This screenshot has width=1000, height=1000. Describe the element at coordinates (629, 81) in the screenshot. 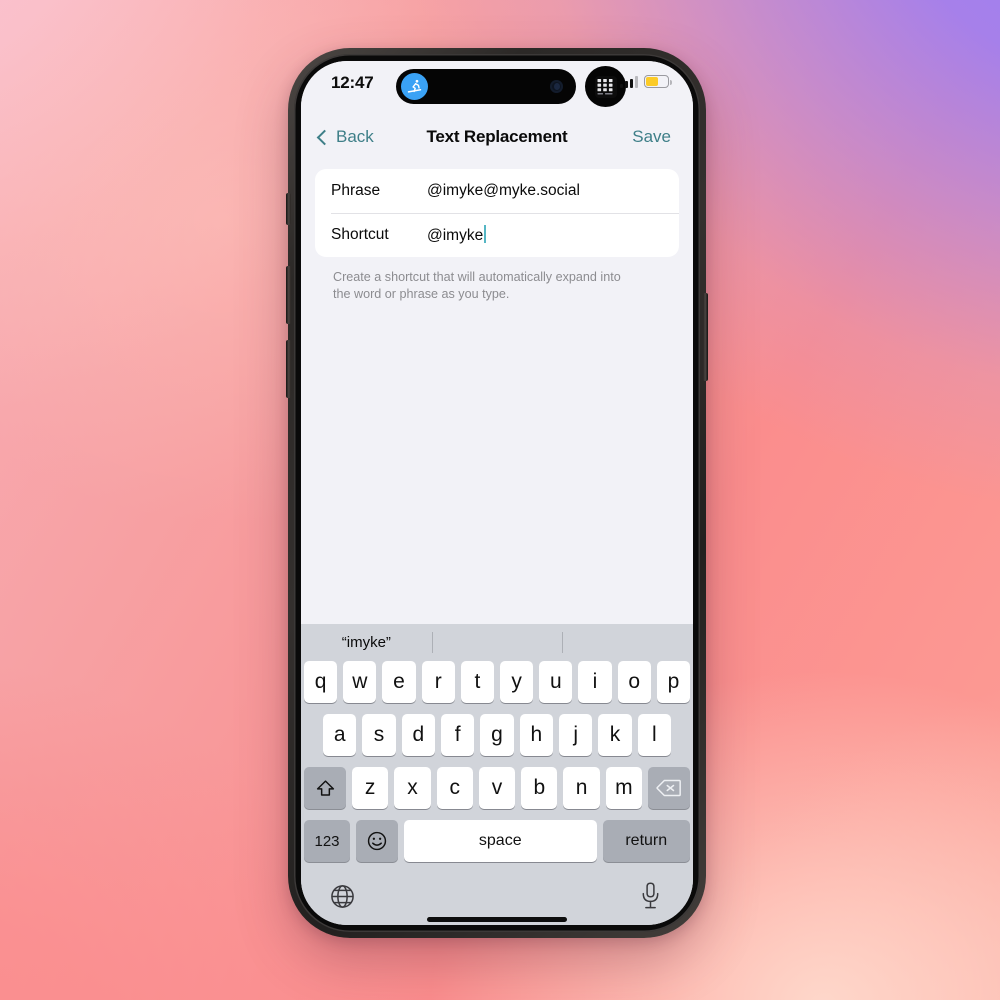

I see `signal-bars-icon` at that location.